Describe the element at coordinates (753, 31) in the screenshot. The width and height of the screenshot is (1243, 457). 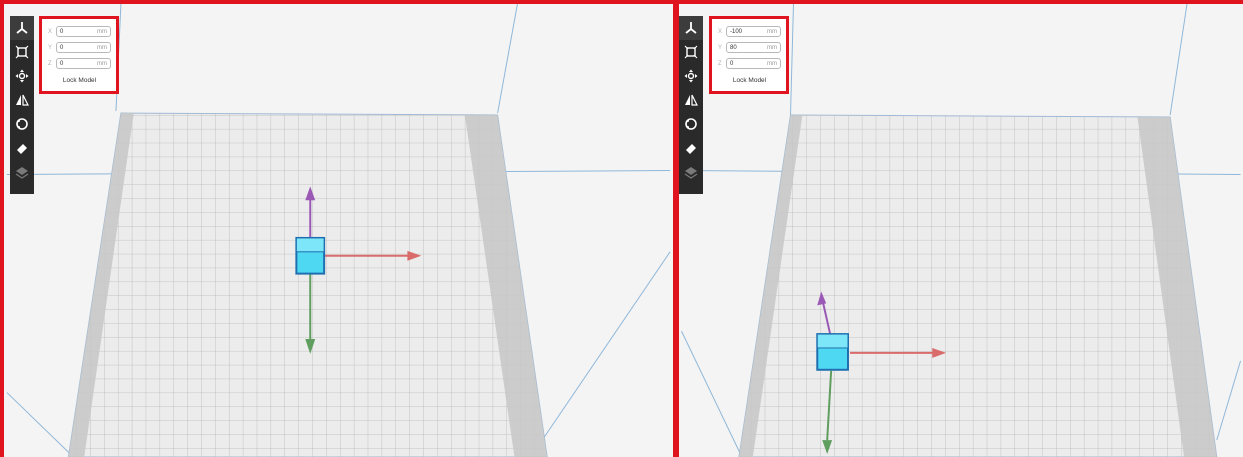
I see `x-position-input: -100 mm` at that location.